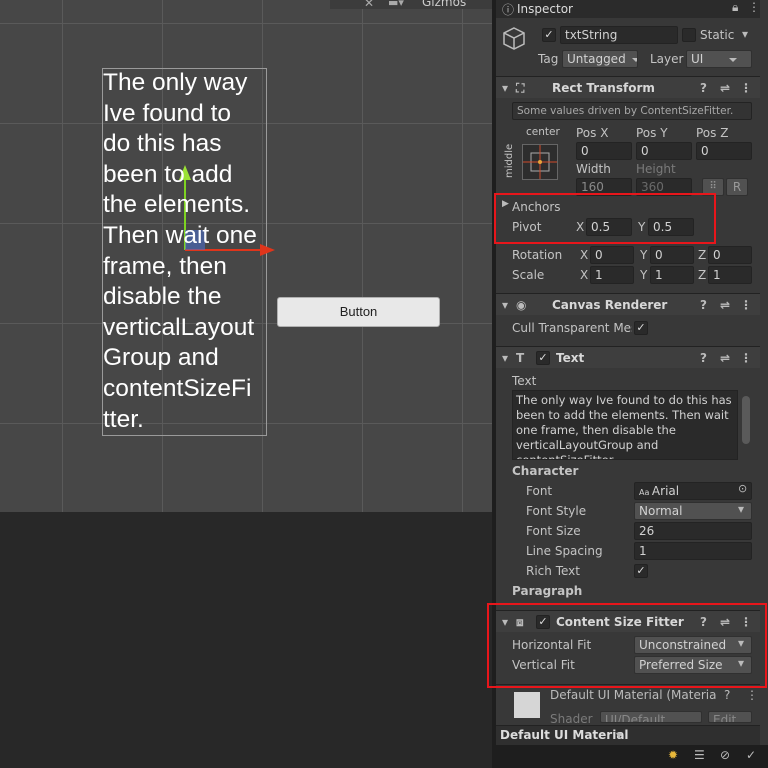  Describe the element at coordinates (570, 358) in the screenshot. I see `text-component-title: Text` at that location.